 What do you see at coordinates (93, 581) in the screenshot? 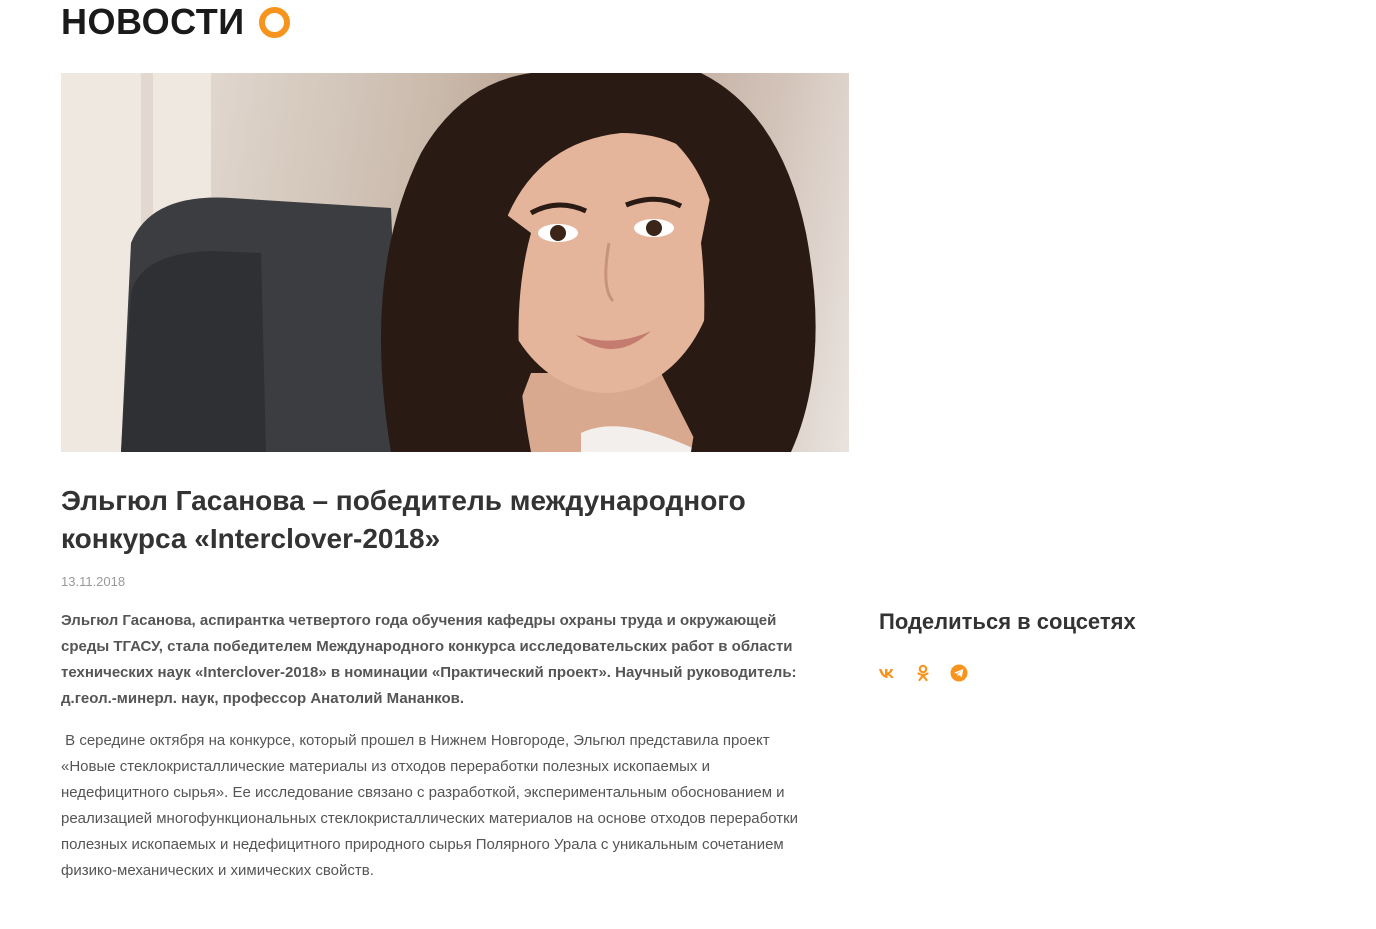
I see `article-date: 13.11.2018` at bounding box center [93, 581].